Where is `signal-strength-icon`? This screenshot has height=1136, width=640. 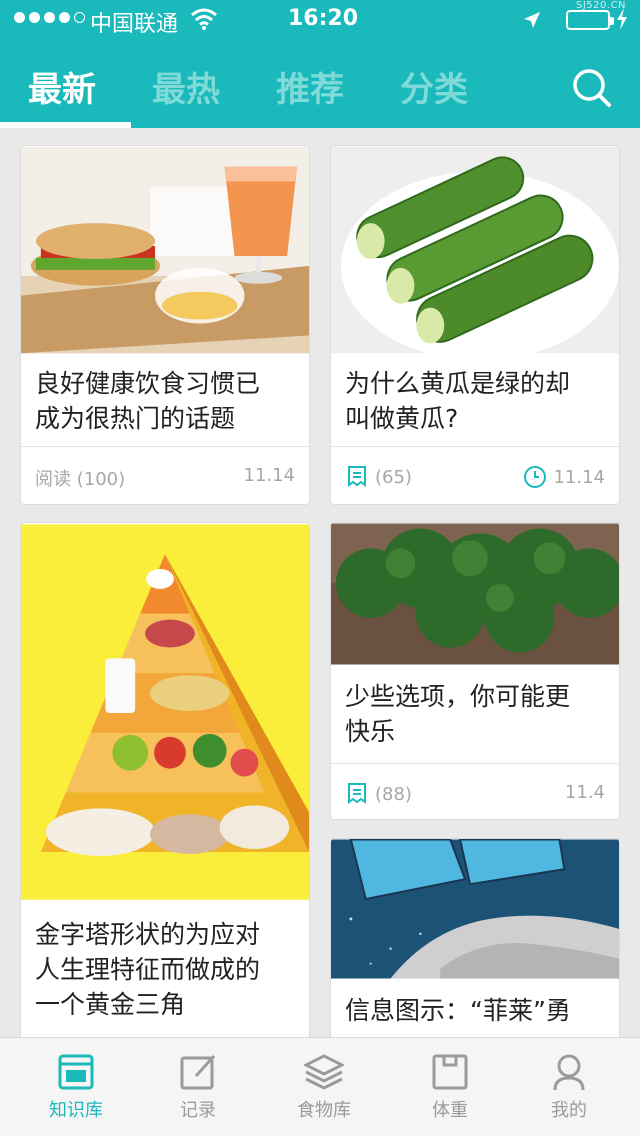 signal-strength-icon is located at coordinates (49, 17).